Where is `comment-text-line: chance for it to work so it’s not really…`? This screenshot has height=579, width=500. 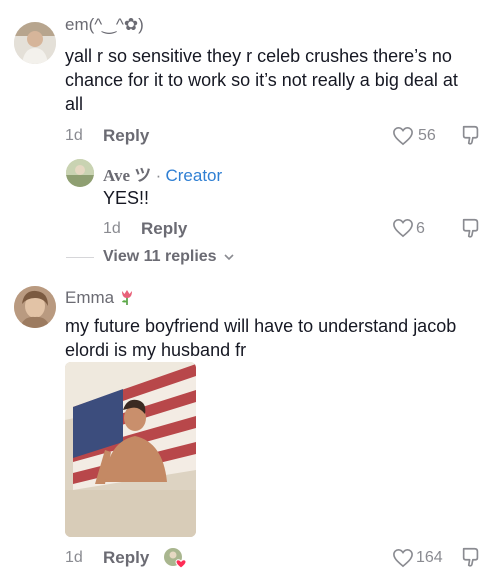 comment-text-line: chance for it to work so it’s not really… is located at coordinates (261, 80).